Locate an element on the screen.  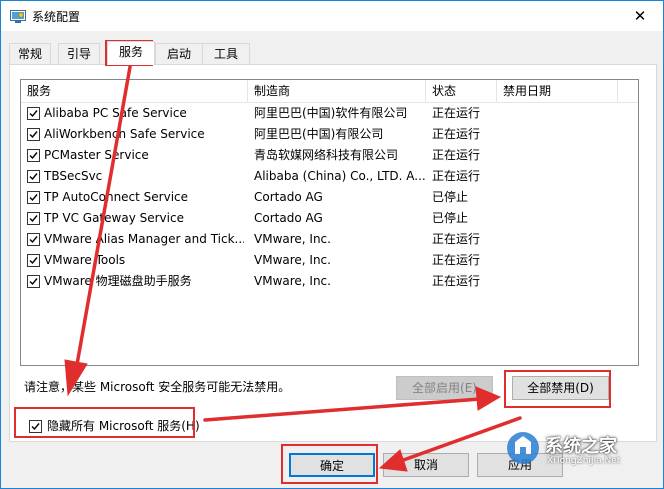
tab-services: 服务 is located at coordinates (131, 53).